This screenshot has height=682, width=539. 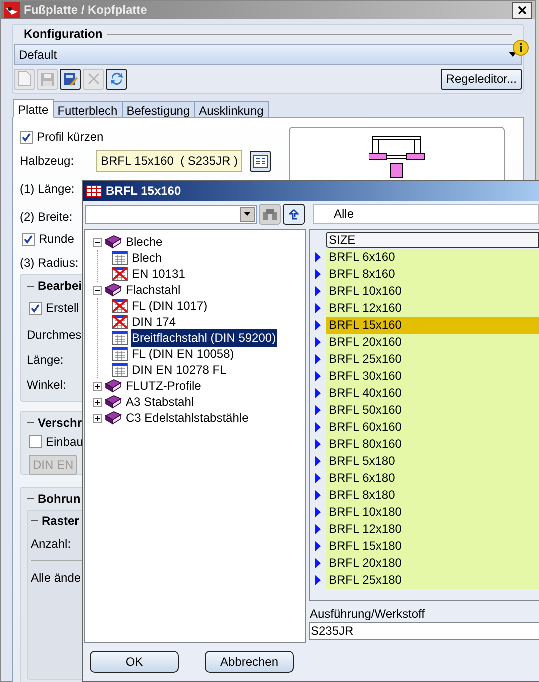 I want to click on tab: Befestigung, so click(x=159, y=109).